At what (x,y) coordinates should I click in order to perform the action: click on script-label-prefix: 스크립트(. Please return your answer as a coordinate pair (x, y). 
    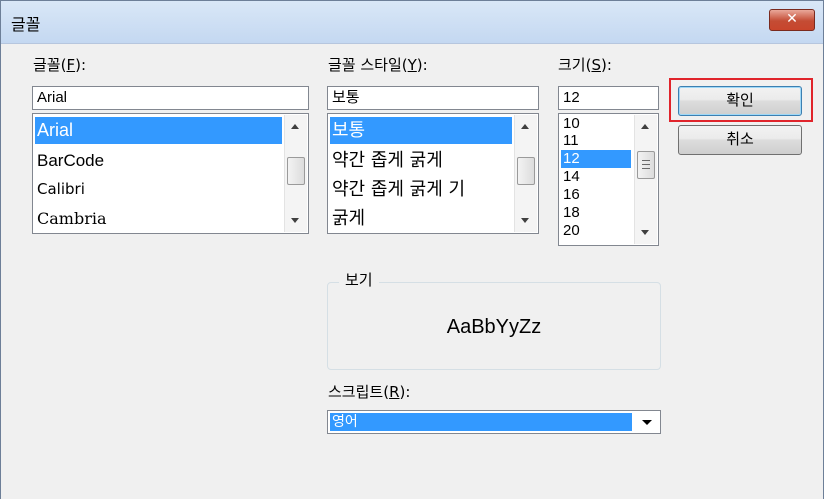
    Looking at the image, I should click on (359, 392).